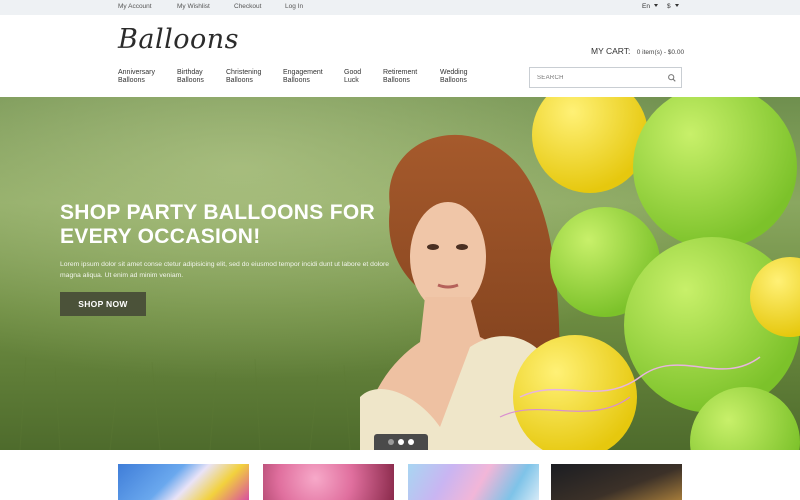 The image size is (800, 500). What do you see at coordinates (217, 224) in the screenshot?
I see `hero-title: SHOP PARTY BALLOONS FOR EVERY OCCASION!` at bounding box center [217, 224].